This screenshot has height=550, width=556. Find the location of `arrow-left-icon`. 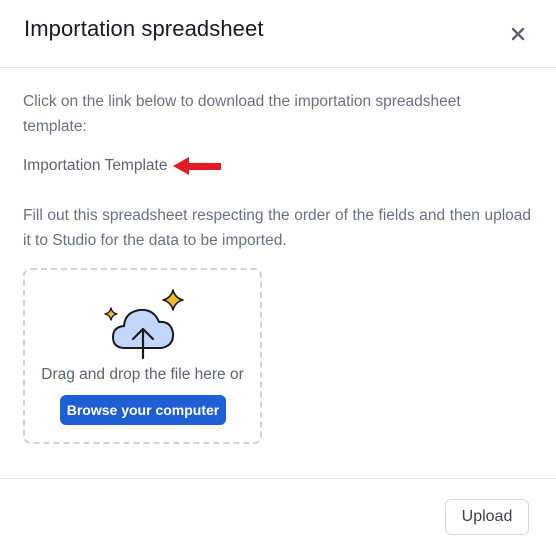

arrow-left-icon is located at coordinates (197, 165).